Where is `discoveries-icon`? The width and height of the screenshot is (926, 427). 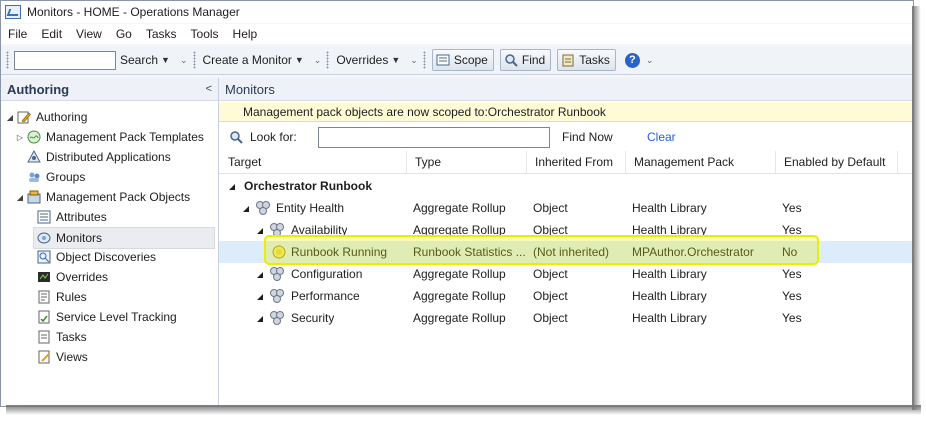 discoveries-icon is located at coordinates (44, 257).